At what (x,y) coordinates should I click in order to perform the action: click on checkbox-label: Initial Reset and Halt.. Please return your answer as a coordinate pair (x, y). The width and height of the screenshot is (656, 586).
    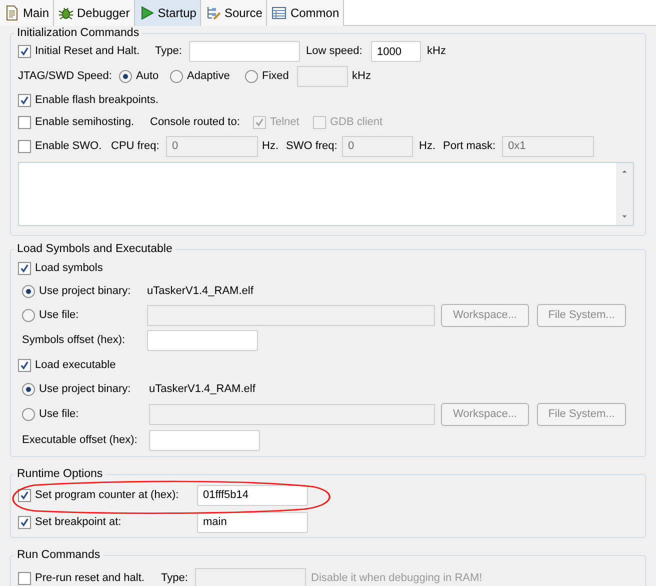
    Looking at the image, I should click on (87, 52).